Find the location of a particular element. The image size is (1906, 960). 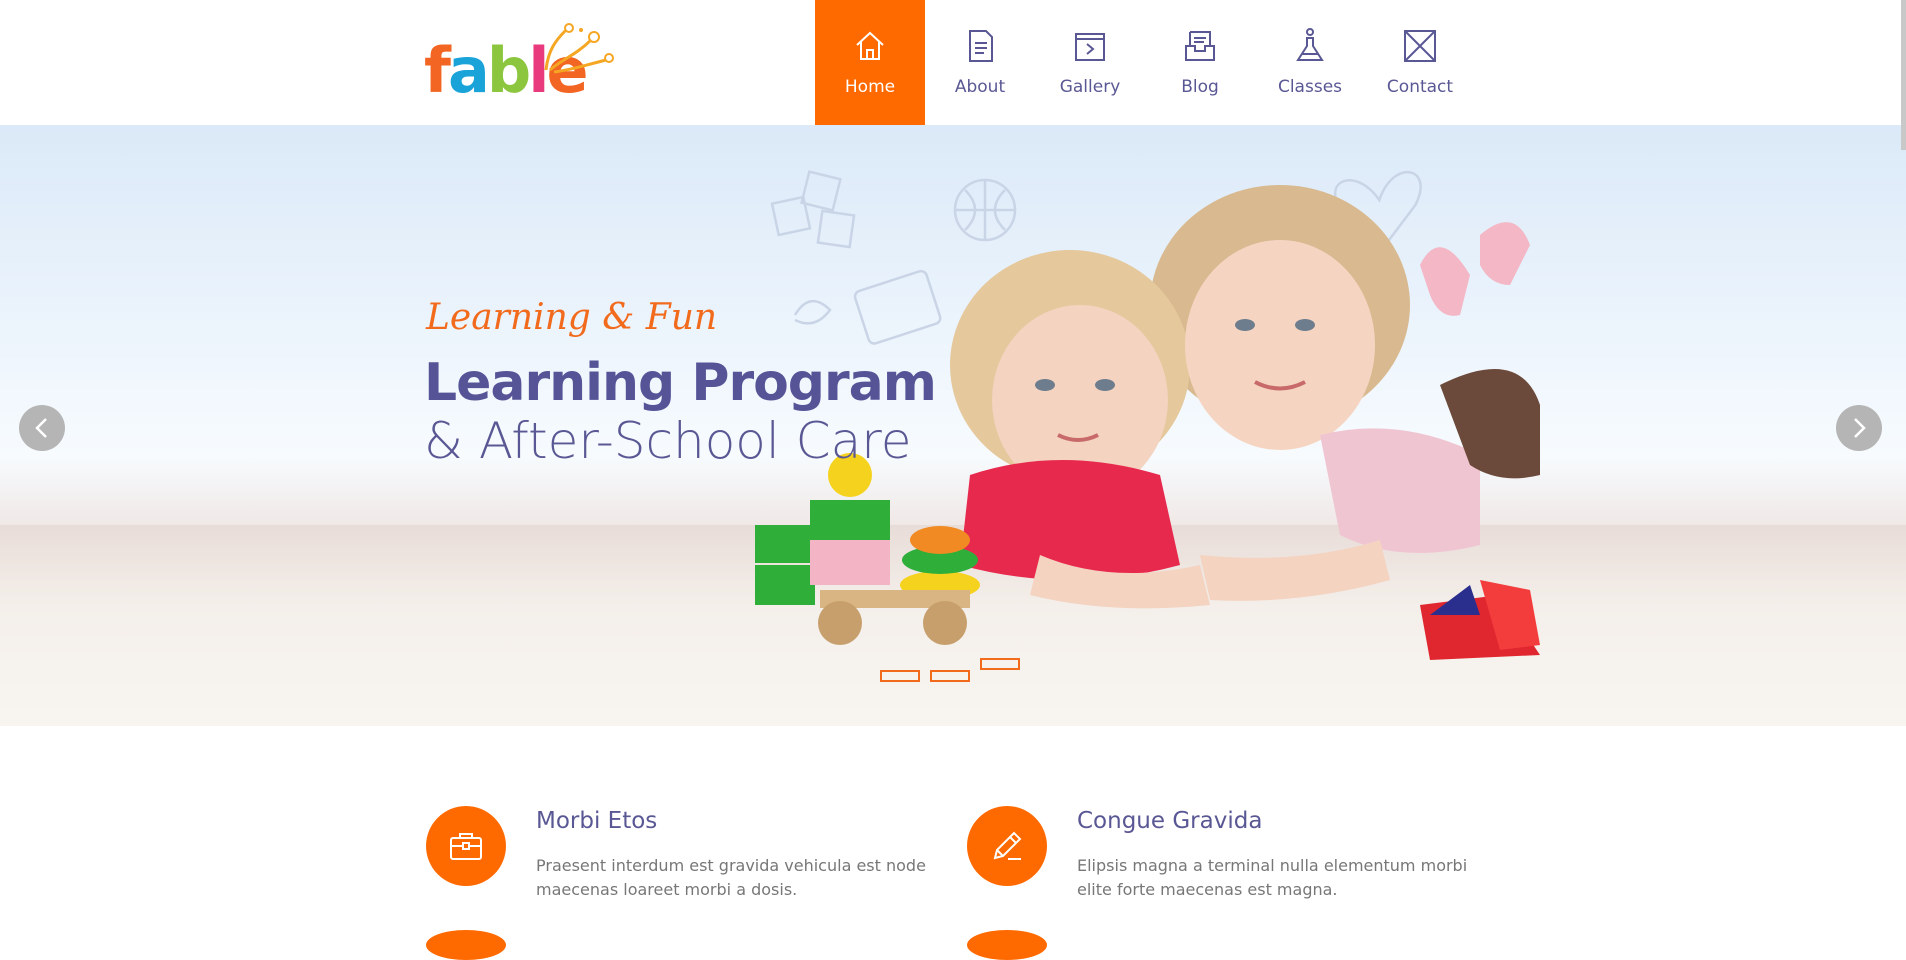

slider-next-button is located at coordinates (1859, 428).